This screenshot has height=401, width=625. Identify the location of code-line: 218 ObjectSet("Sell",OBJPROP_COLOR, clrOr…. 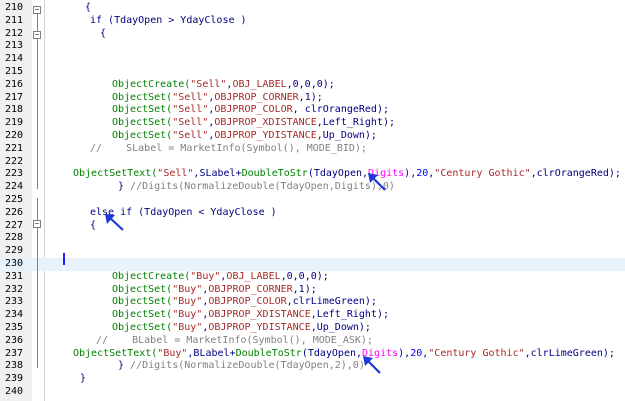
(312, 110).